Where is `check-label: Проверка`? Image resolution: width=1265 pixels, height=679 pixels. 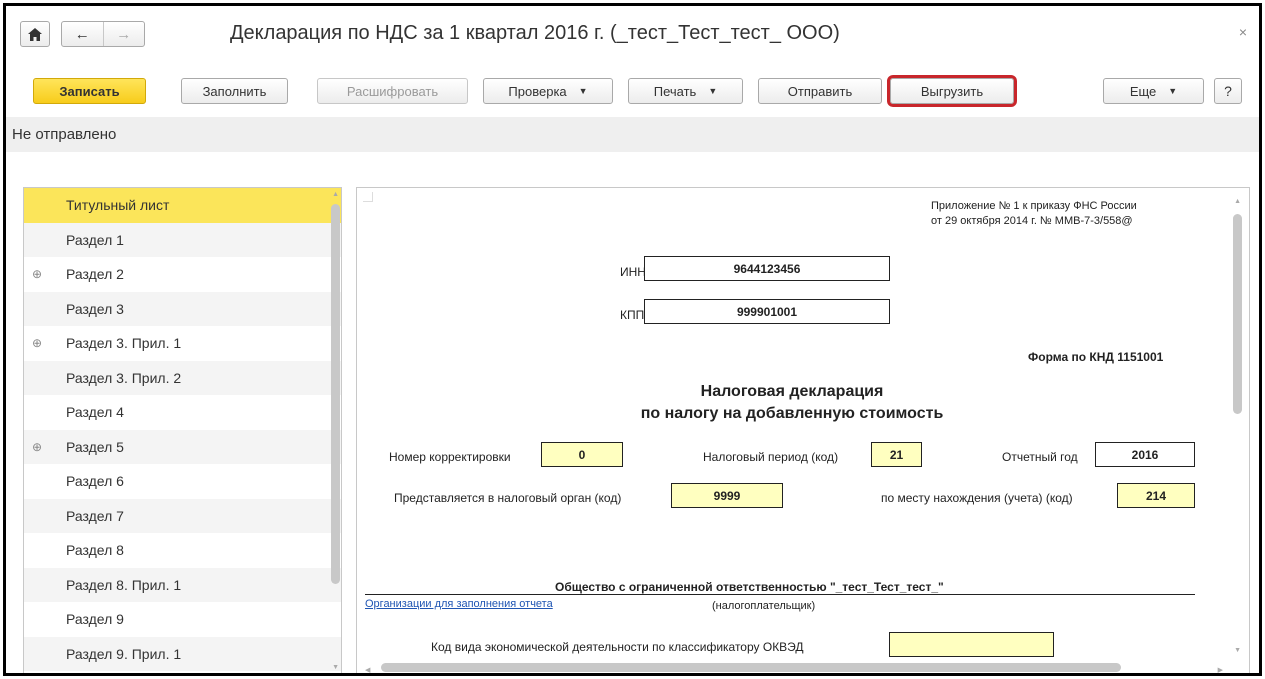 check-label: Проверка is located at coordinates (537, 91).